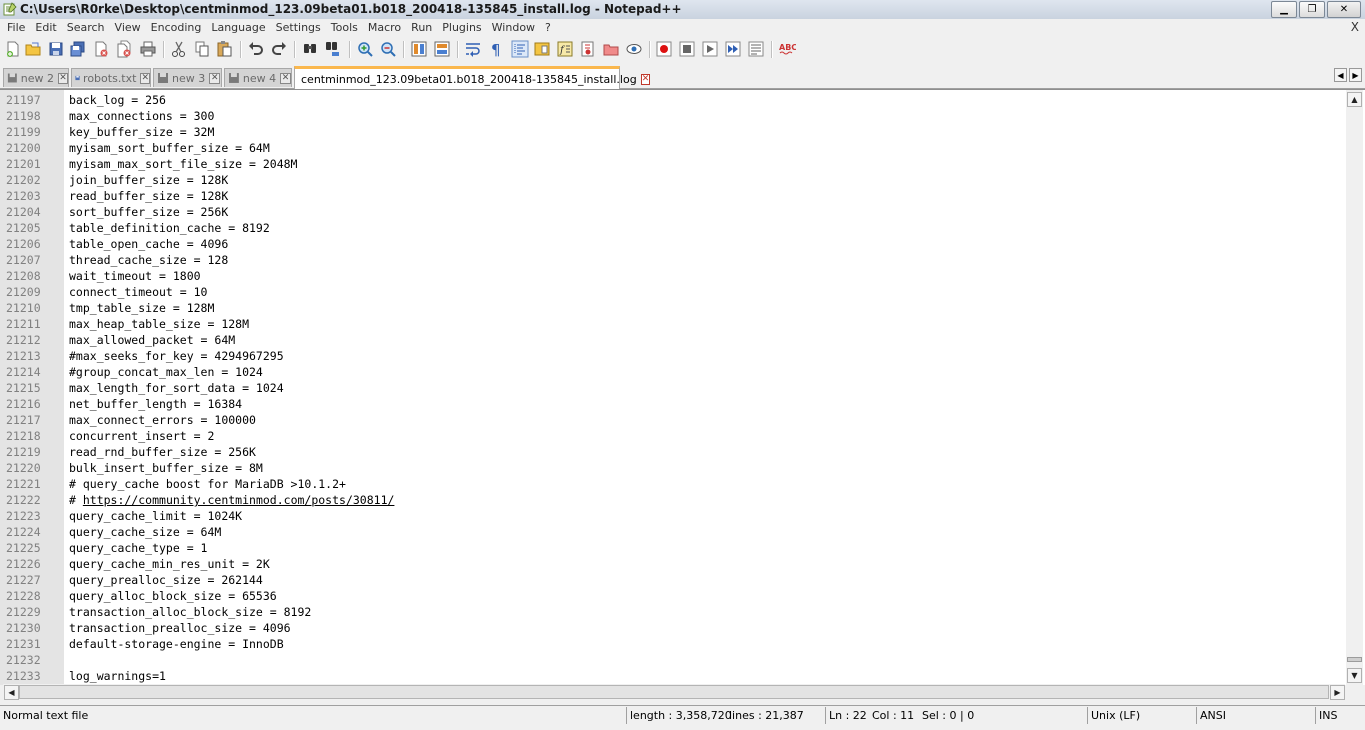 This screenshot has height=730, width=1365. Describe the element at coordinates (787, 49) in the screenshot. I see `spellcheck-icon: ABC` at that location.